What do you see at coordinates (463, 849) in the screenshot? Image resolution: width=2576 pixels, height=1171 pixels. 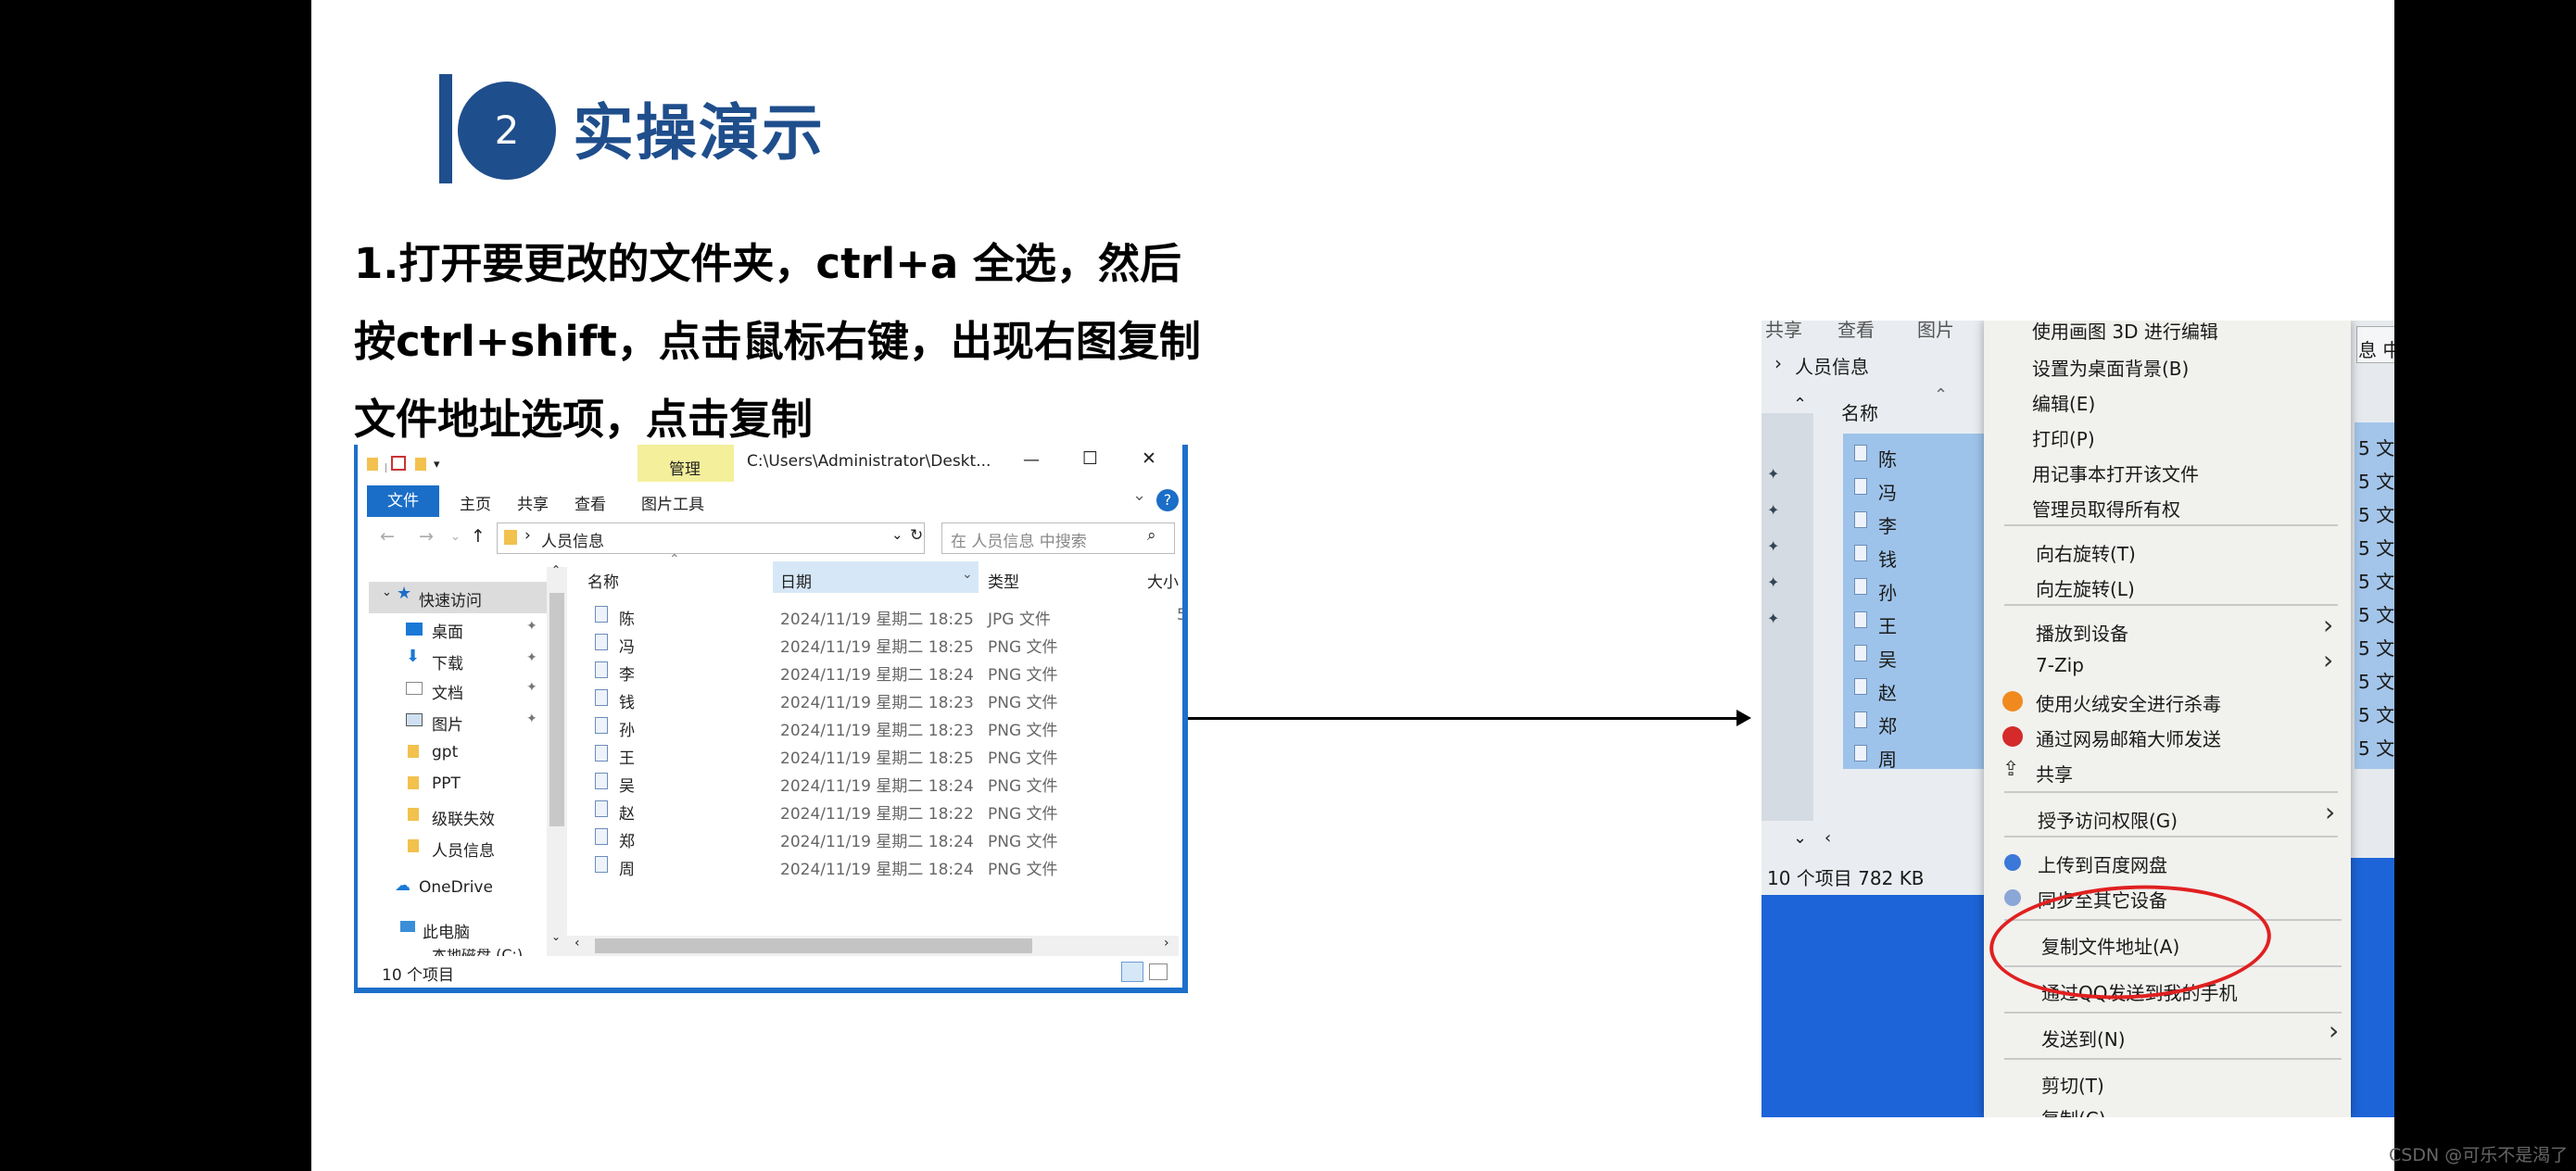 I see `nav-item-personnel: 人员信息` at bounding box center [463, 849].